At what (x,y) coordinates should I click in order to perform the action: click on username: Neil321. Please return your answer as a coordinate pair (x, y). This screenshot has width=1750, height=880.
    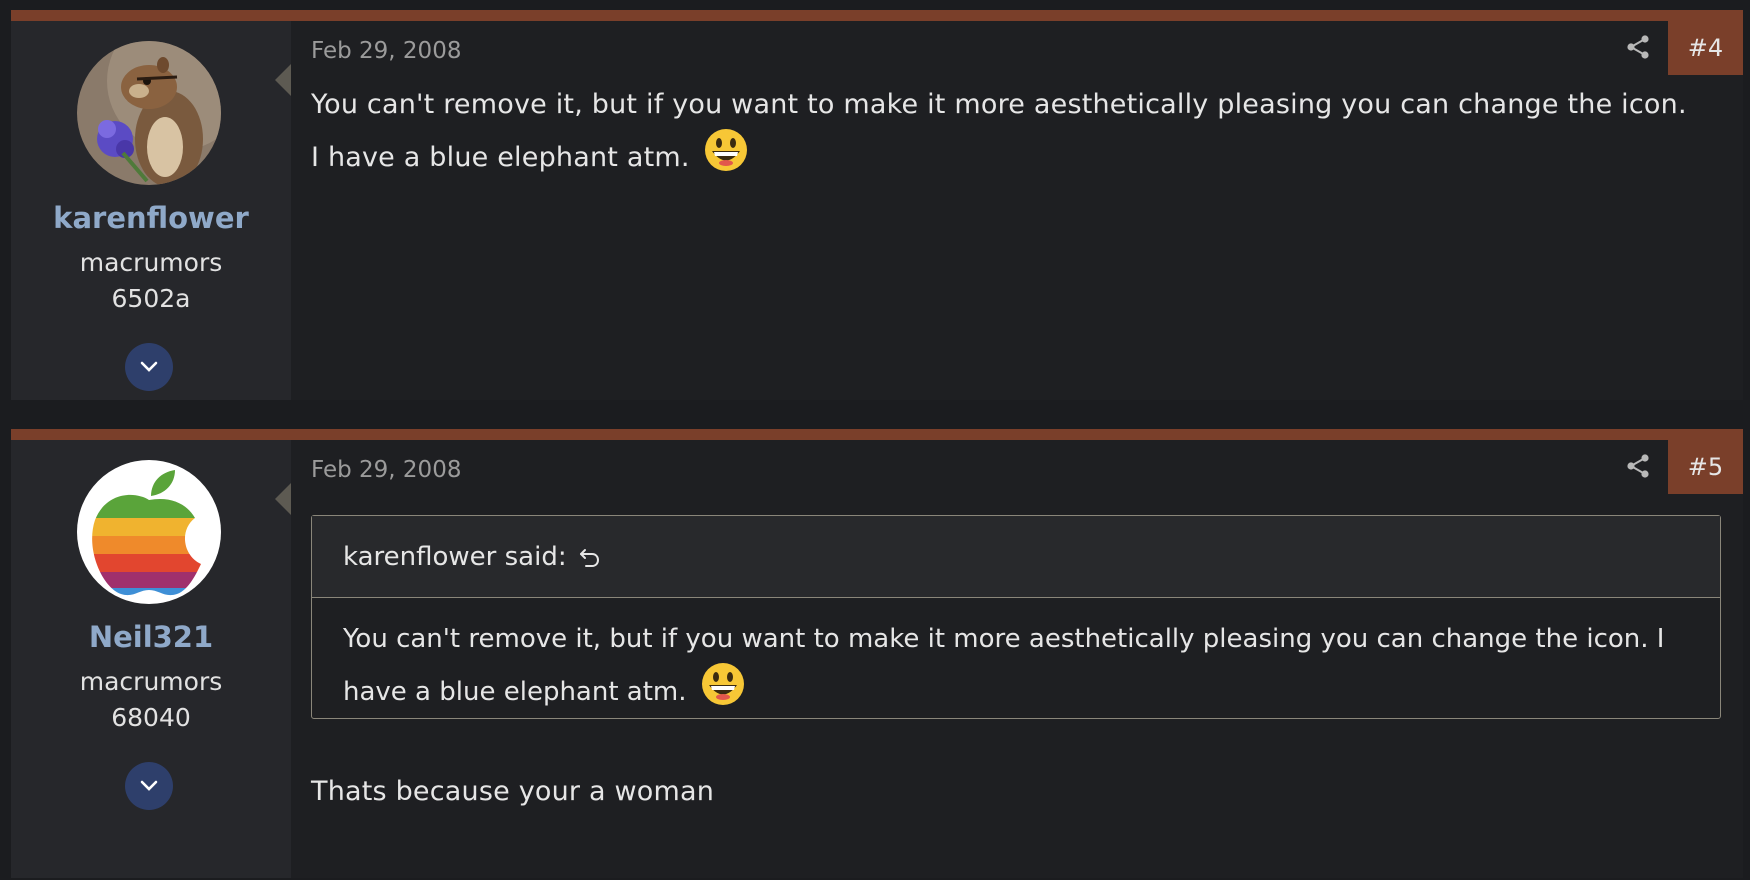
    Looking at the image, I should click on (151, 637).